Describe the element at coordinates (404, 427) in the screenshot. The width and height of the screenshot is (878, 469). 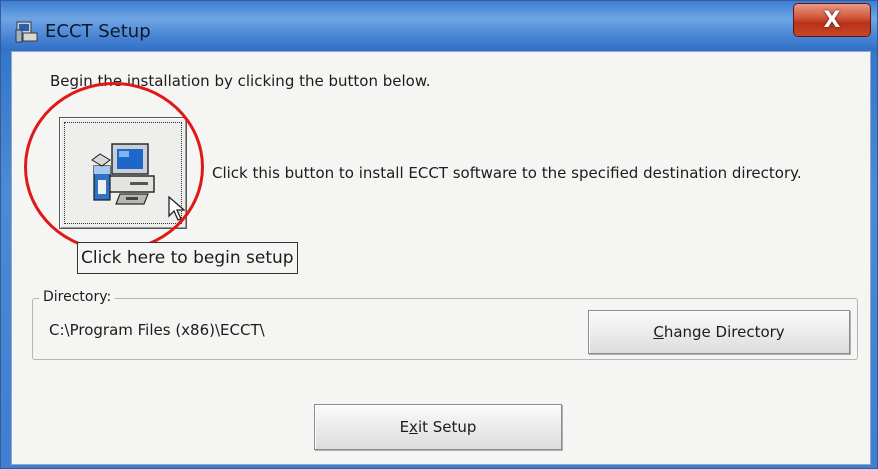
I see `exit-prefix: E` at that location.